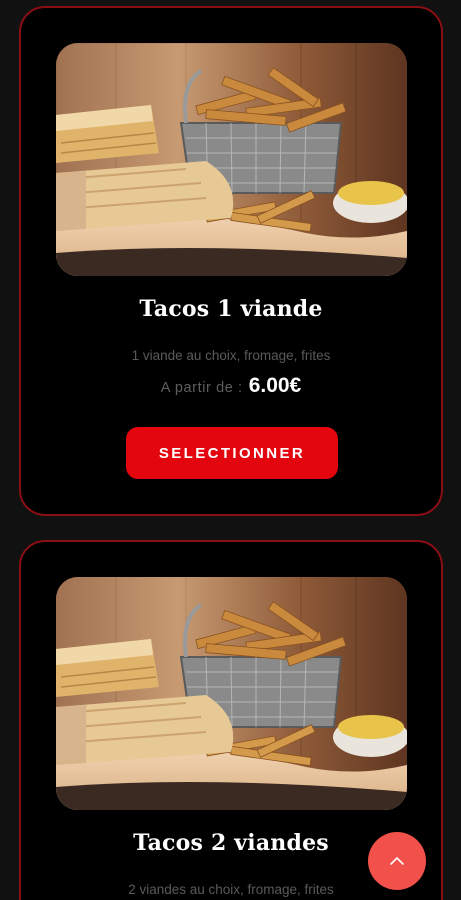 The height and width of the screenshot is (900, 461). What do you see at coordinates (232, 453) in the screenshot?
I see `select-button: SELECTIONNER` at bounding box center [232, 453].